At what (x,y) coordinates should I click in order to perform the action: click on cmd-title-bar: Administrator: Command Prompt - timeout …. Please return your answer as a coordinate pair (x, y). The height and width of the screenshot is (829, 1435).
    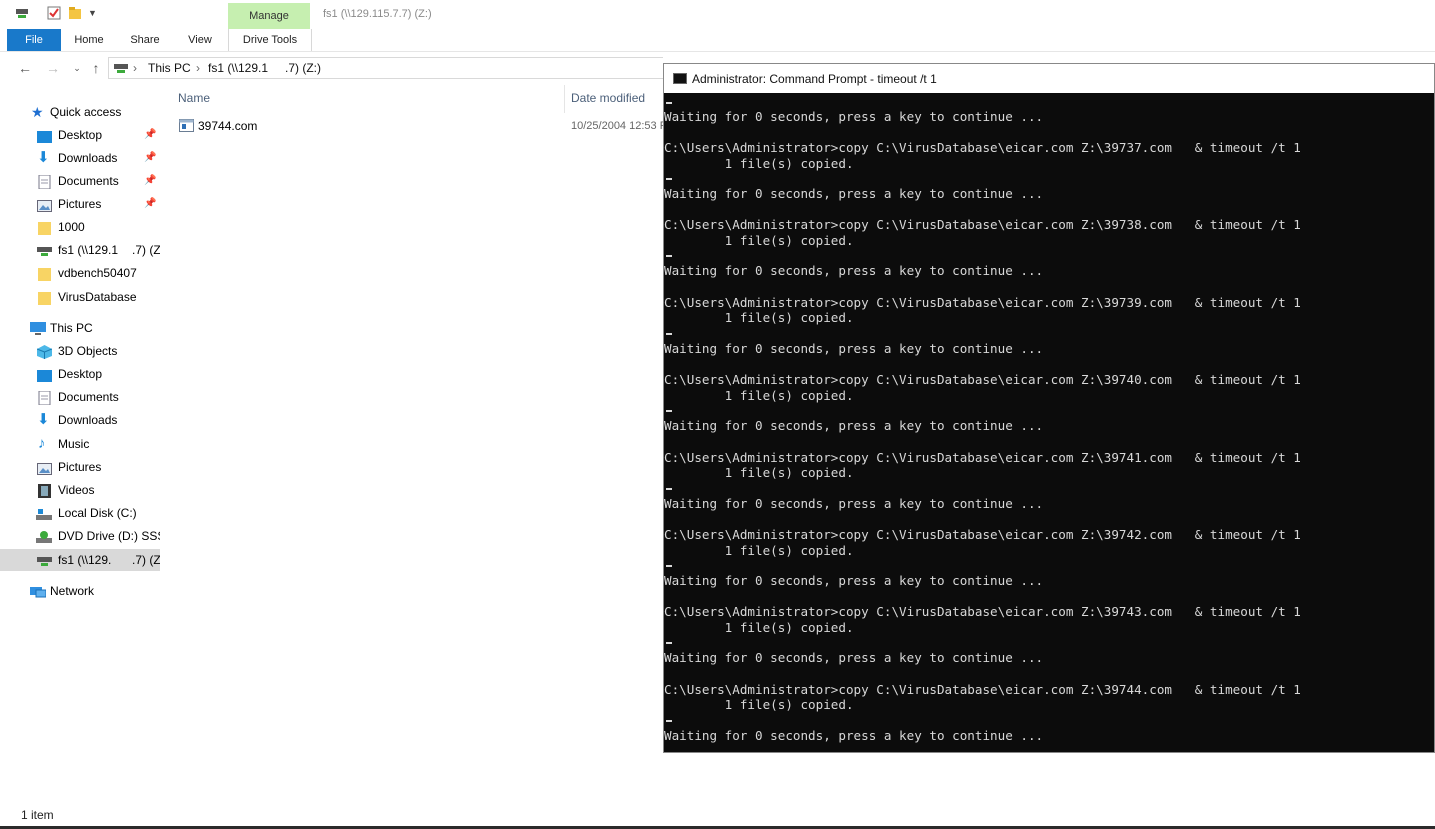
    Looking at the image, I should click on (1049, 78).